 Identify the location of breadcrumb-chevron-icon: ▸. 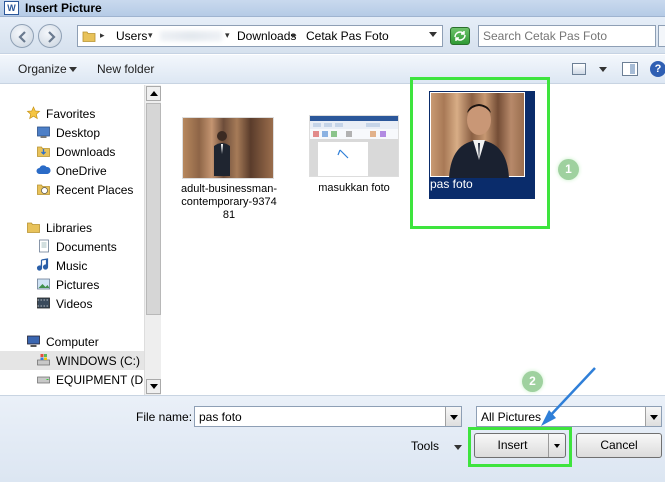
(294, 35).